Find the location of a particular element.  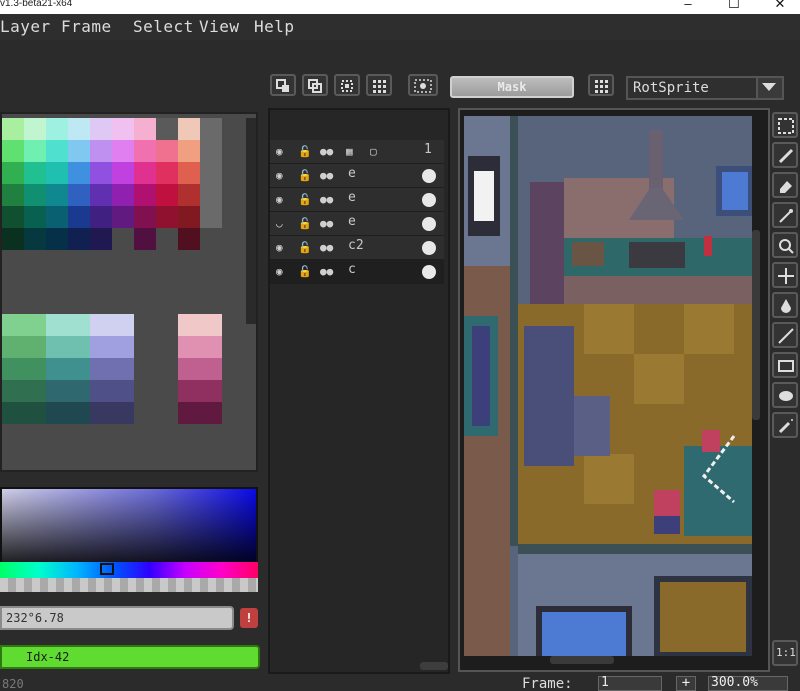

close-button: ✕ is located at coordinates (780, 6).